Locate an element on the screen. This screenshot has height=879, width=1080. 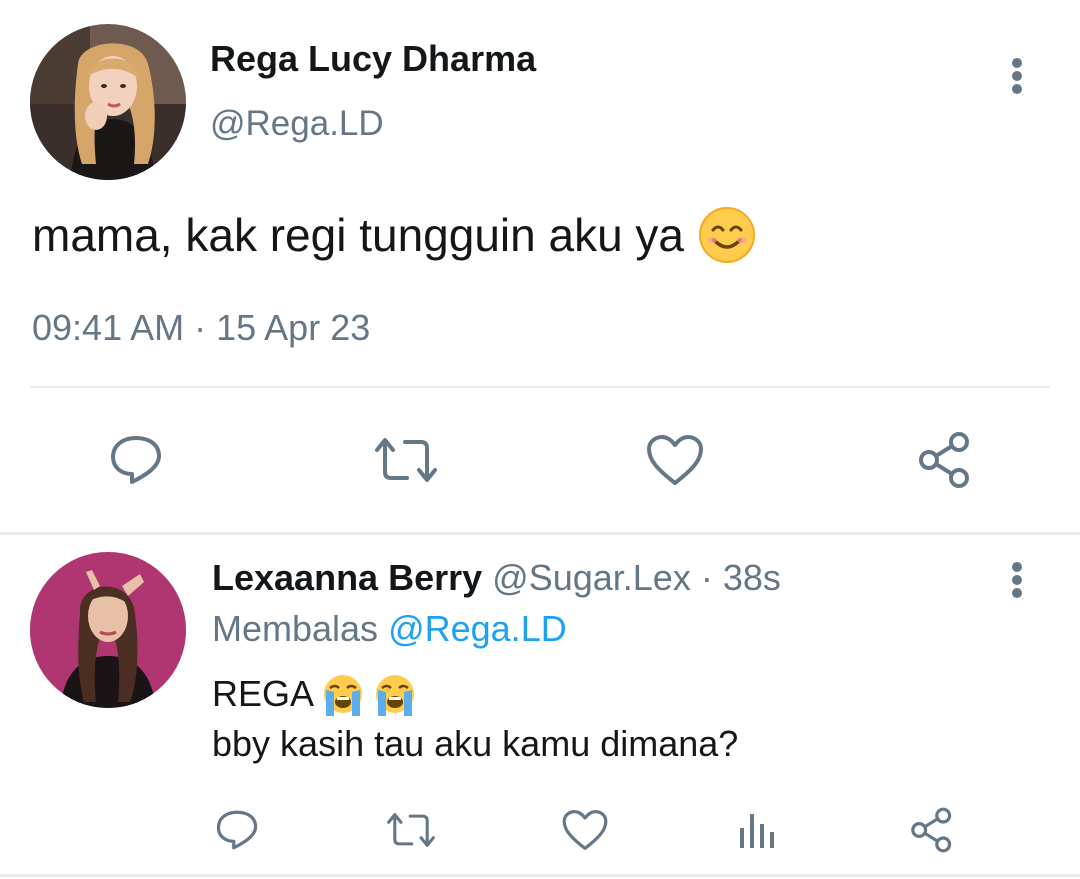
like-button is located at coordinates (675, 460).